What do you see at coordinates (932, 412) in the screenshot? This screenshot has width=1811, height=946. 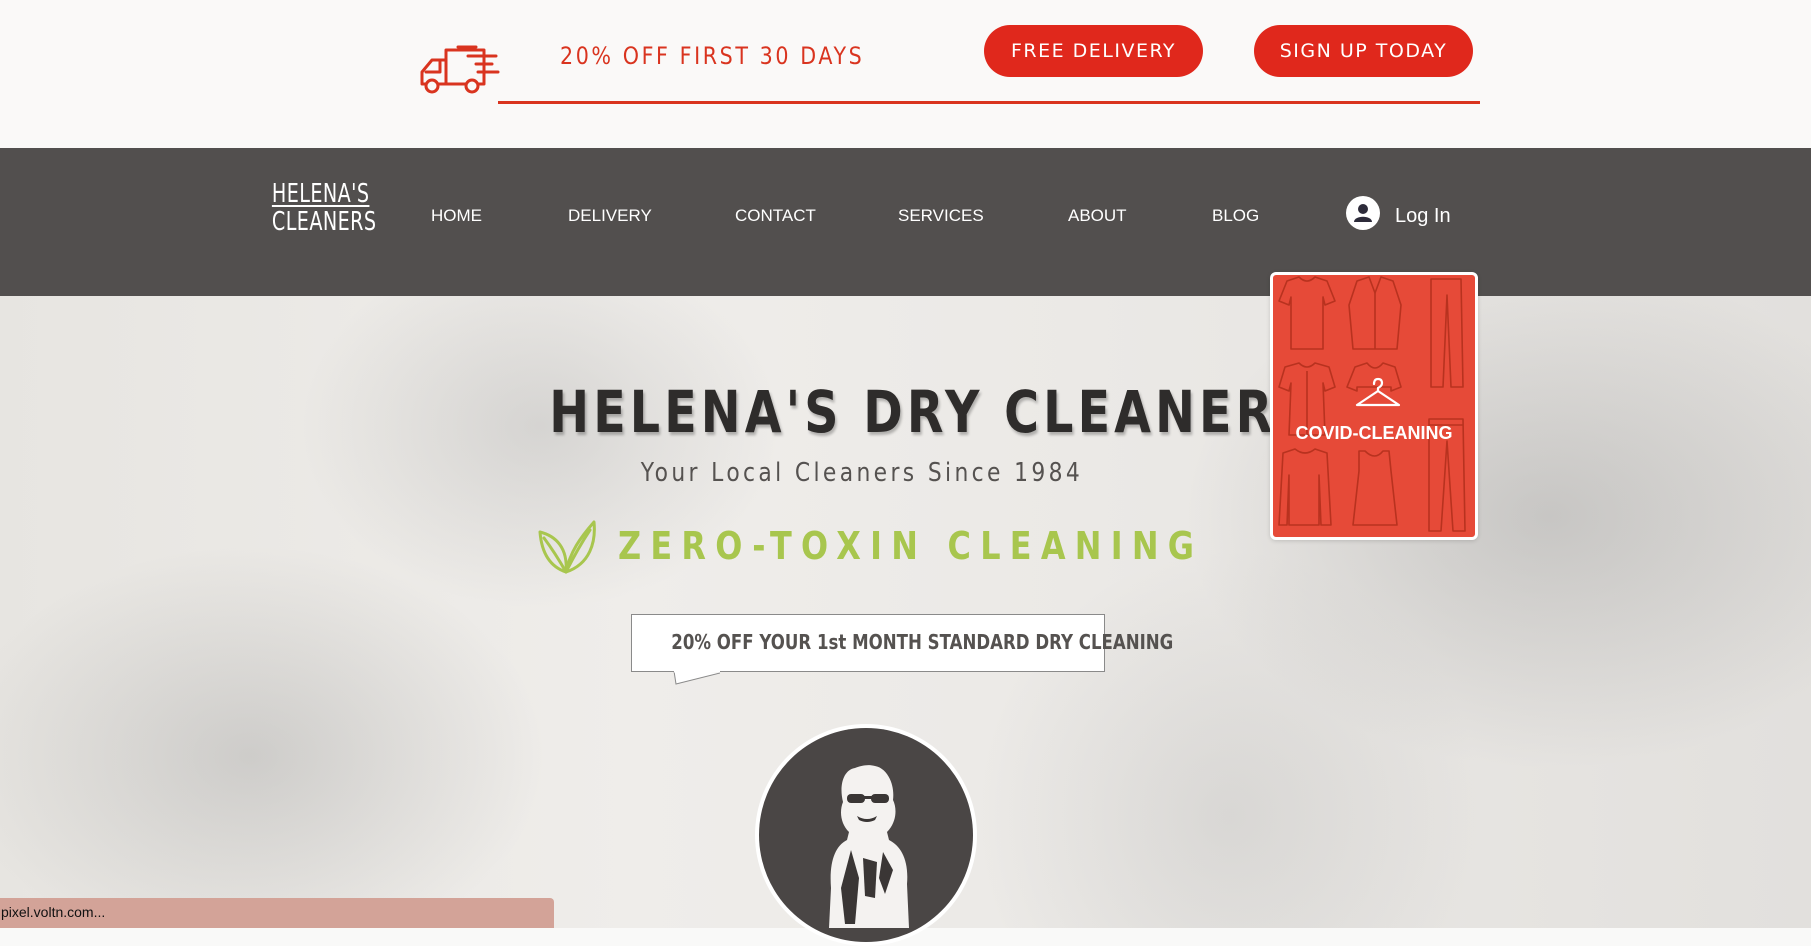 I see `hero-title: HELENA'S DRY CLEANERS` at bounding box center [932, 412].